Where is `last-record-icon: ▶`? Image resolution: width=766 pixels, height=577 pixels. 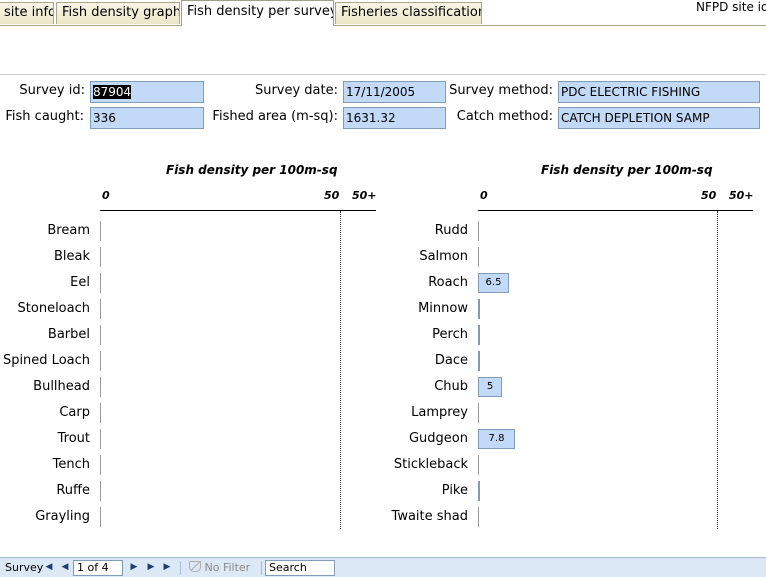
last-record-icon: ▶ is located at coordinates (151, 567).